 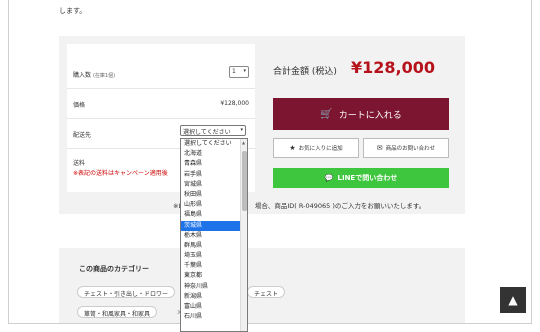 I want to click on qty-label: 購入数, so click(x=82, y=75).